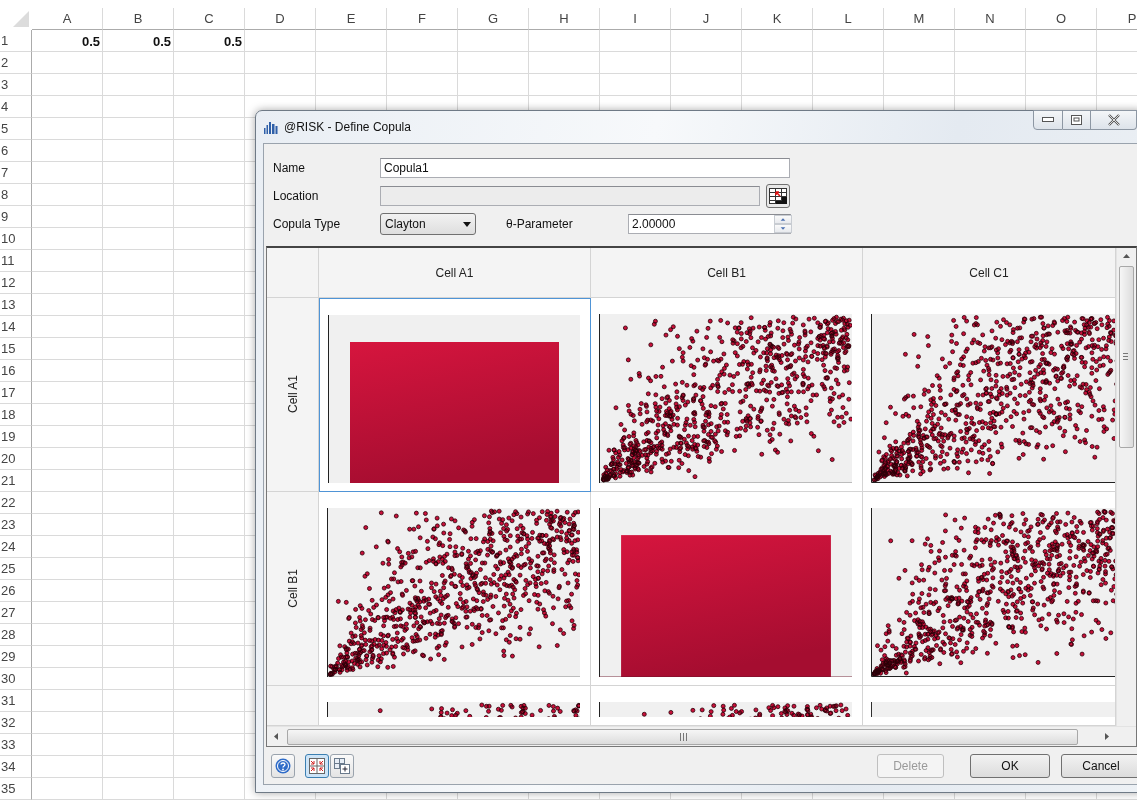 This screenshot has width=1137, height=800. I want to click on row-header: 31, so click(16, 701).